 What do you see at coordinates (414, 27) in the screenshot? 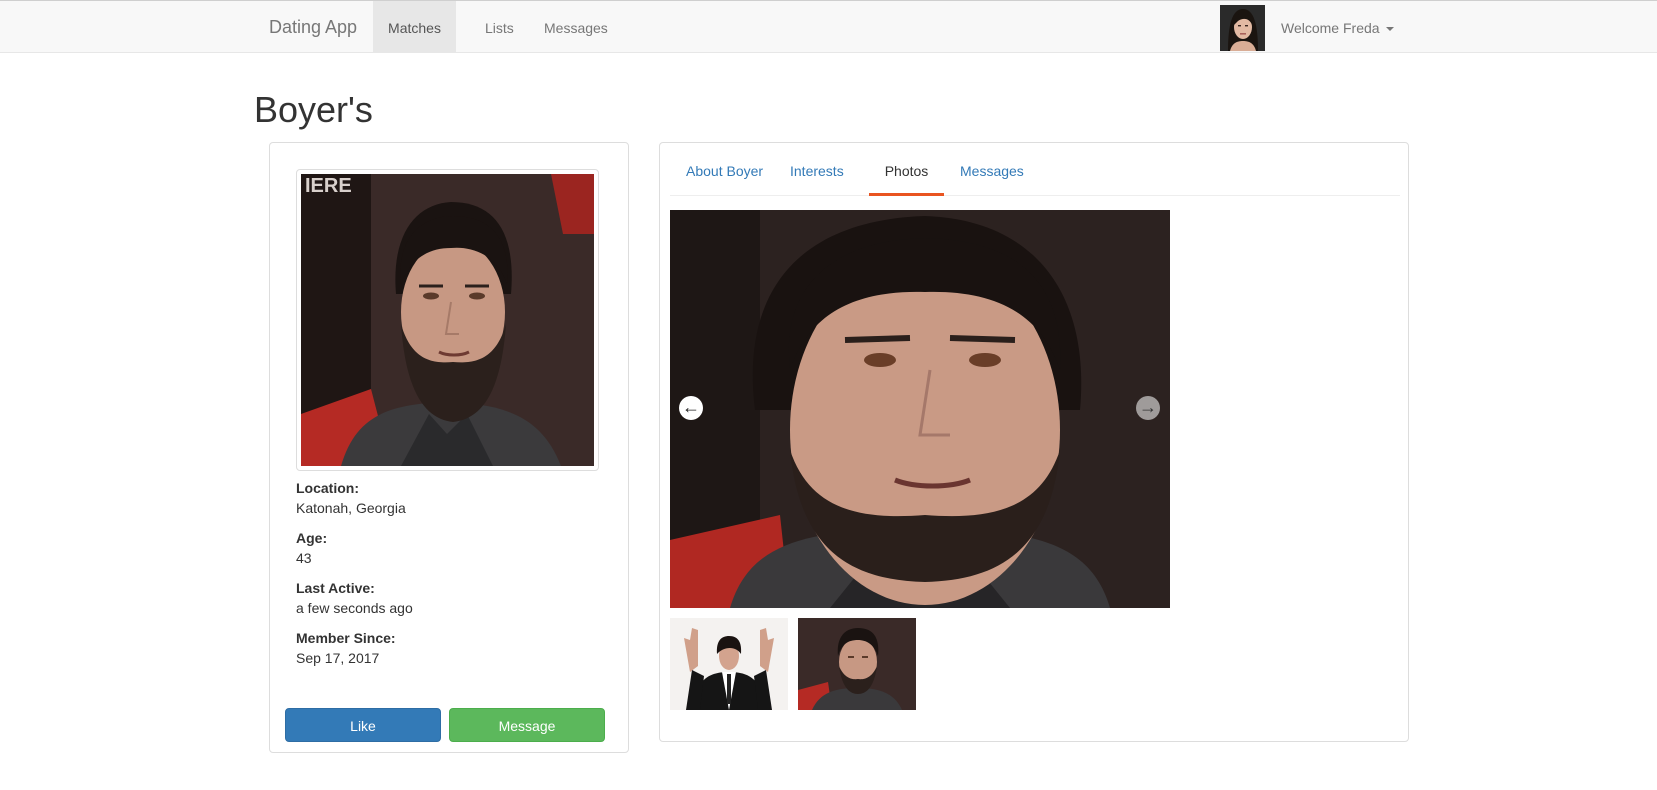
I see `nav-matches: Matches` at bounding box center [414, 27].